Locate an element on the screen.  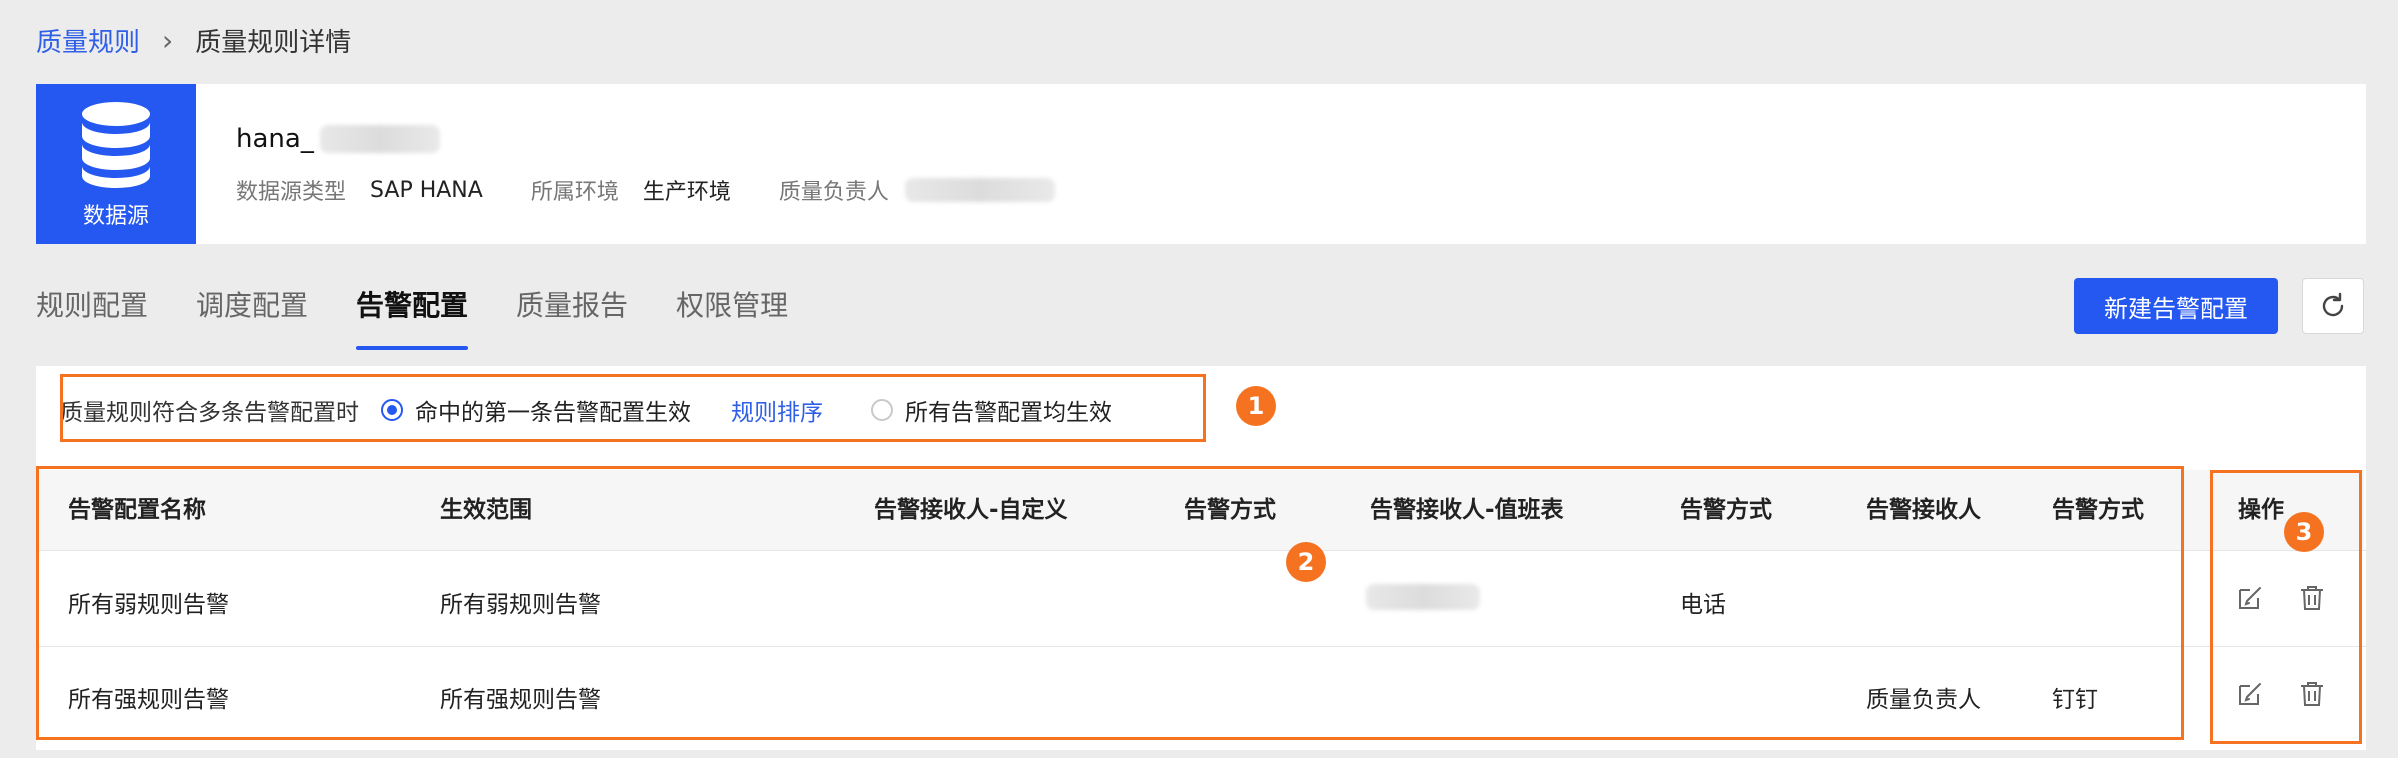
tab-schedule-config: 调度配置 is located at coordinates (252, 319).